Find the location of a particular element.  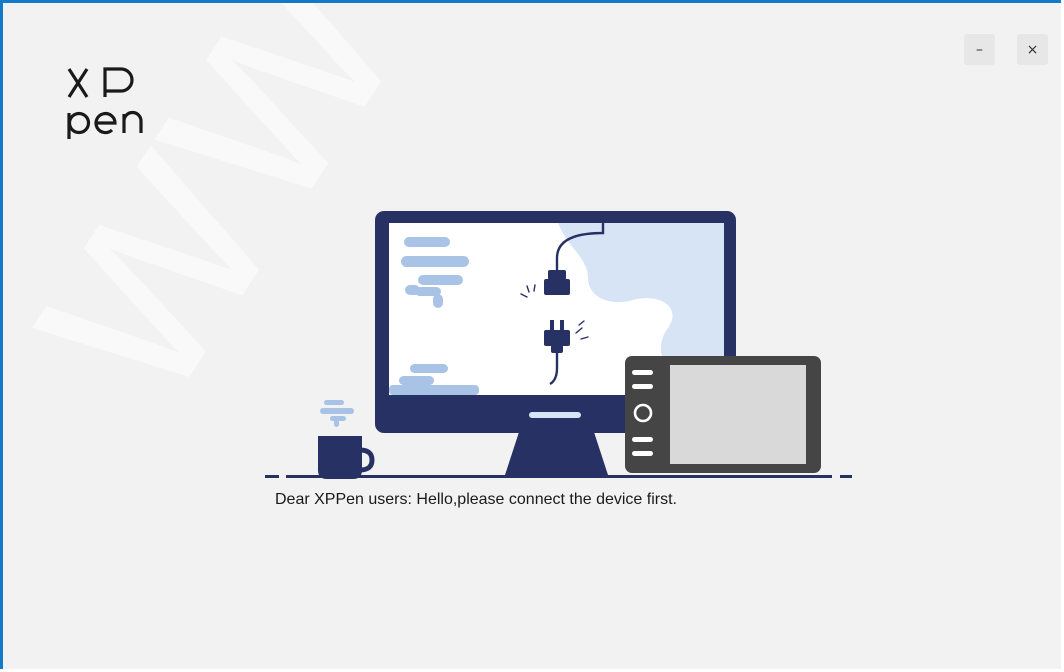

minimize-icon: – is located at coordinates (979, 49).